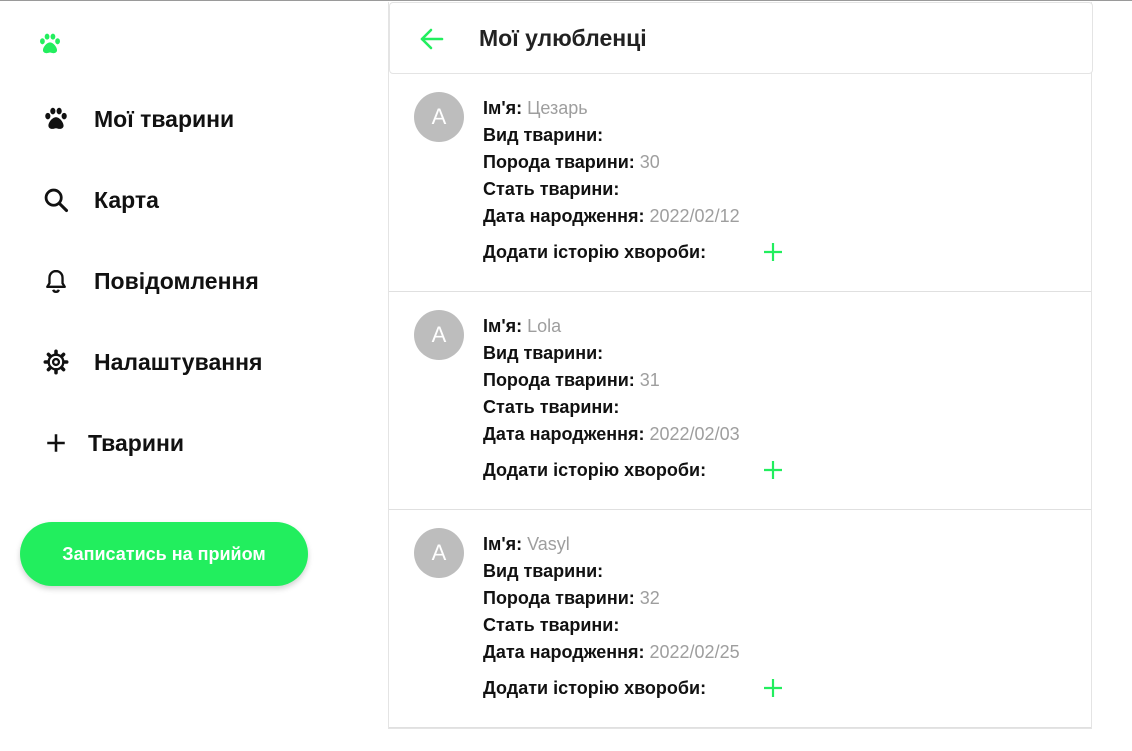 This screenshot has height=751, width=1132. Describe the element at coordinates (432, 39) in the screenshot. I see `arrow-left-icon` at that location.